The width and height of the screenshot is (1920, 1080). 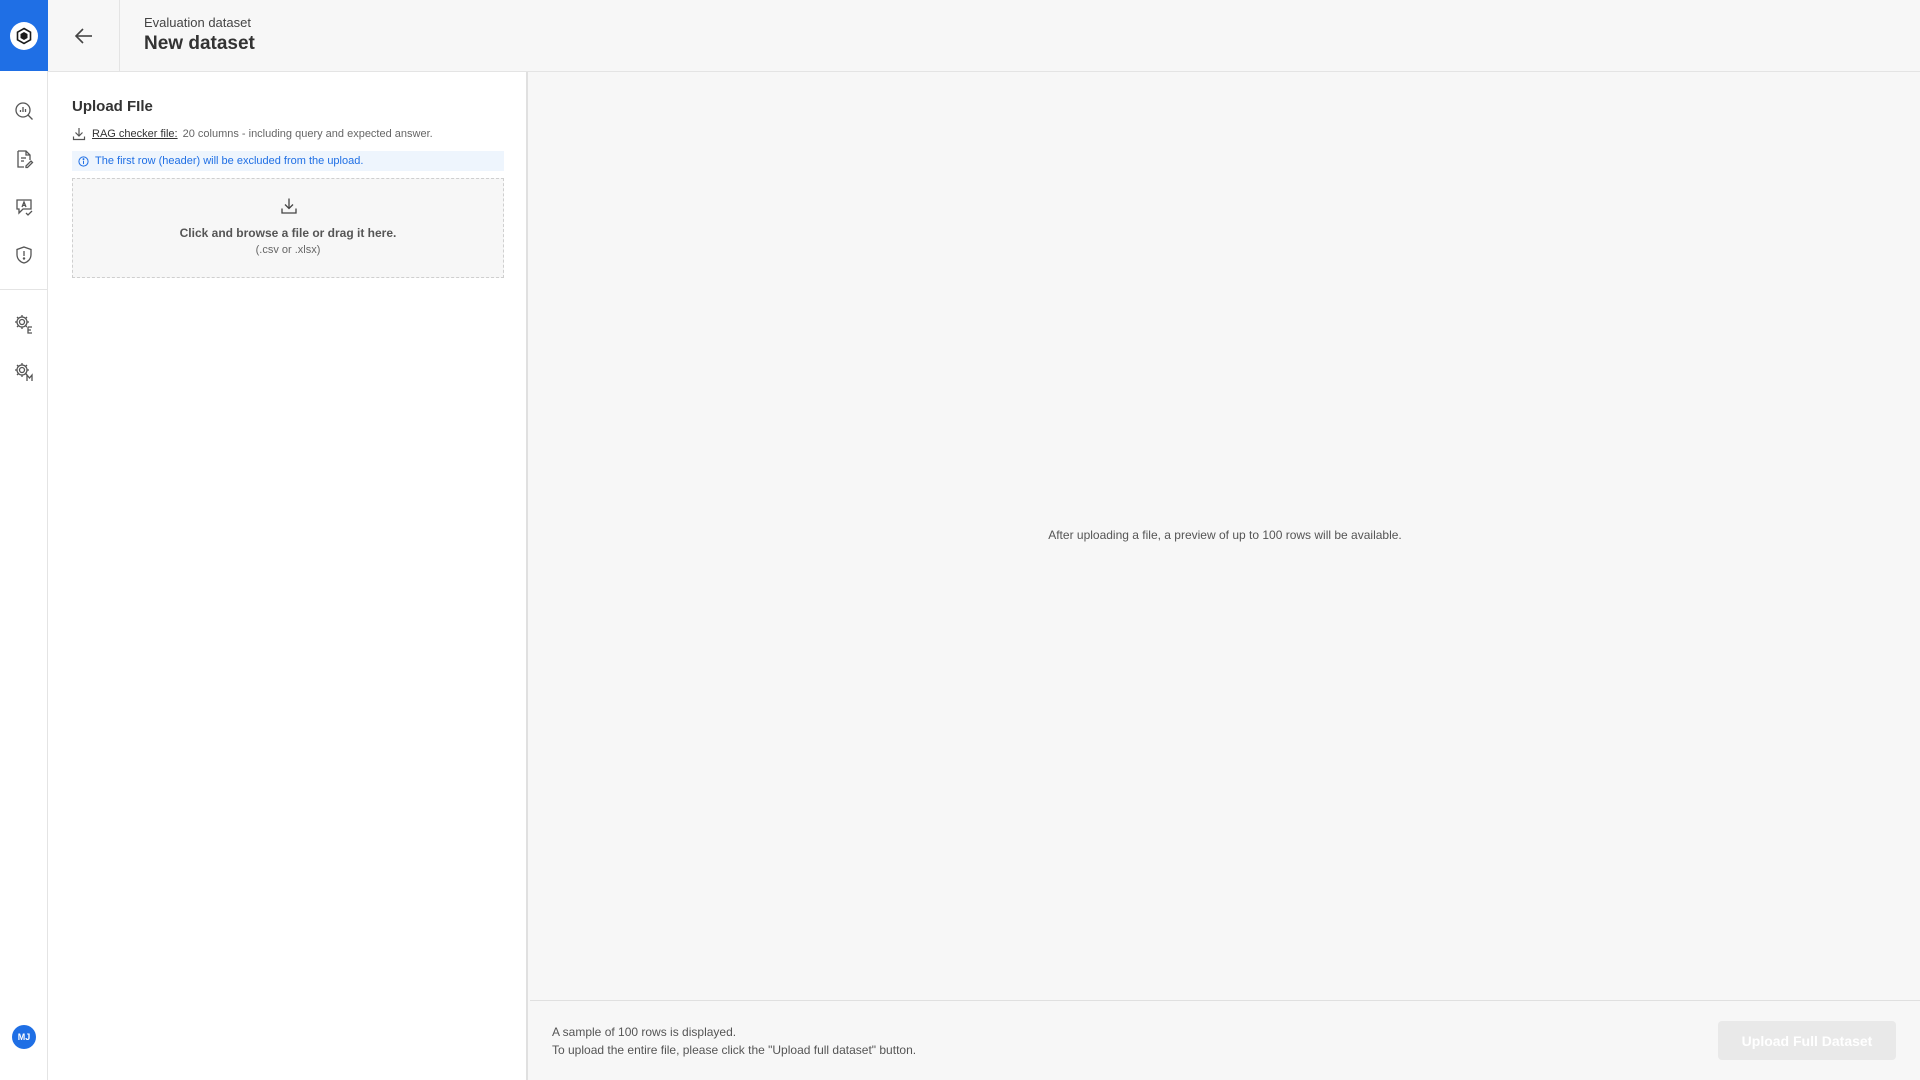 I want to click on download-icon, so click(x=79, y=134).